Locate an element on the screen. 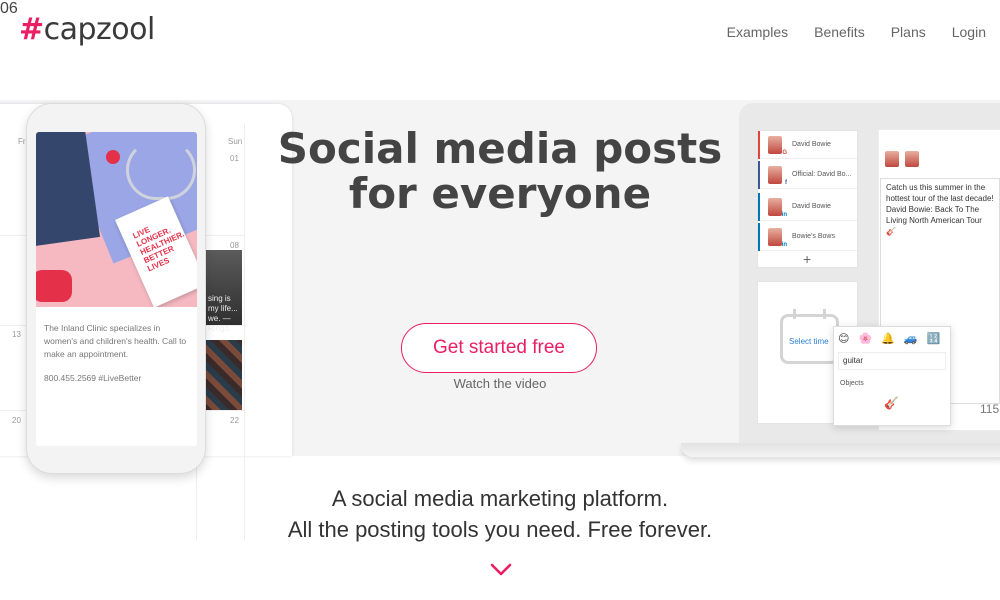 This screenshot has width=1000, height=600. watch-video-link: Watch the video is located at coordinates (500, 383).